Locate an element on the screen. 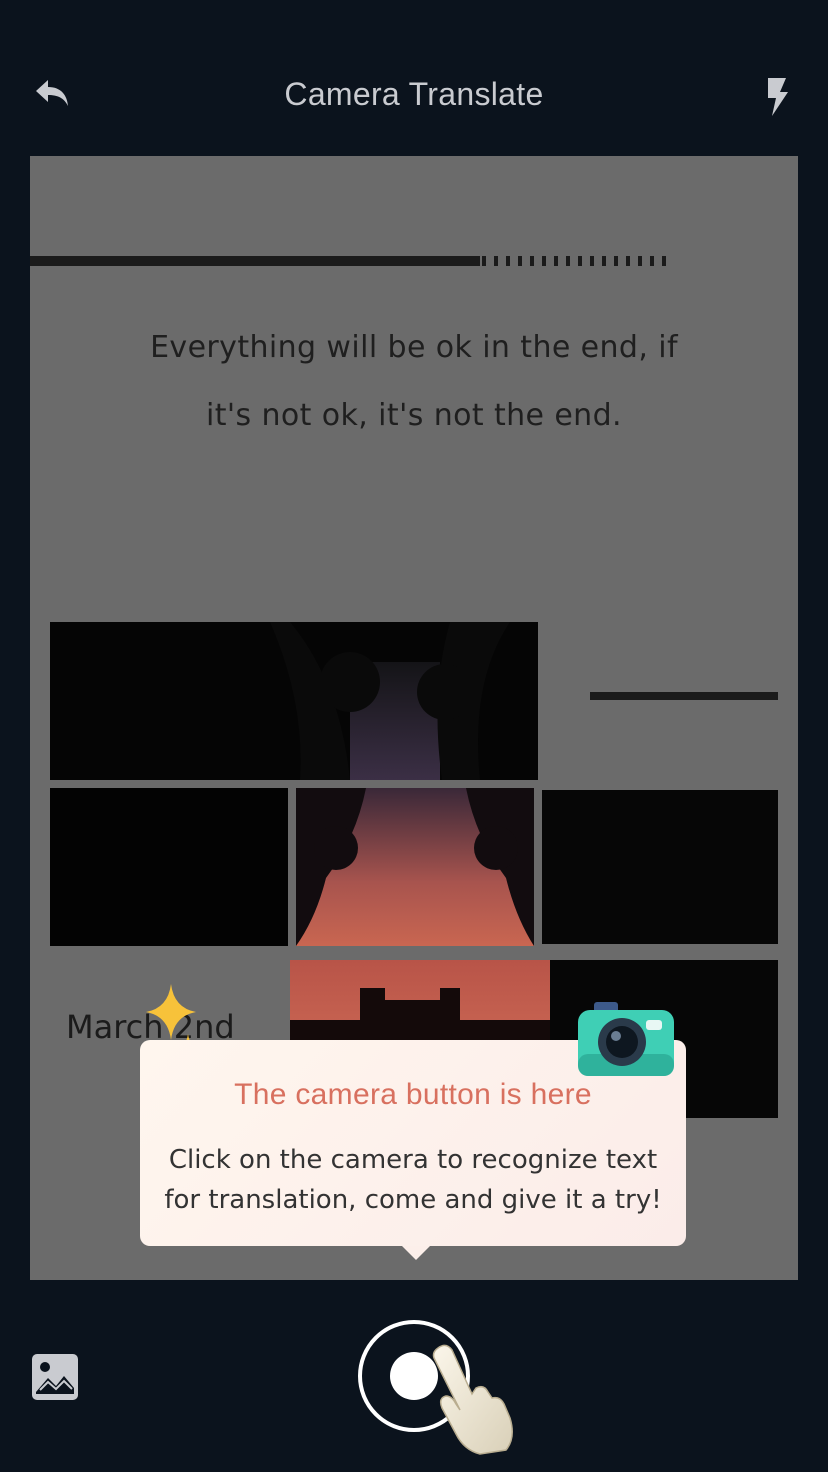 The image size is (828, 1472). page-title: Camera Translate is located at coordinates (414, 94).